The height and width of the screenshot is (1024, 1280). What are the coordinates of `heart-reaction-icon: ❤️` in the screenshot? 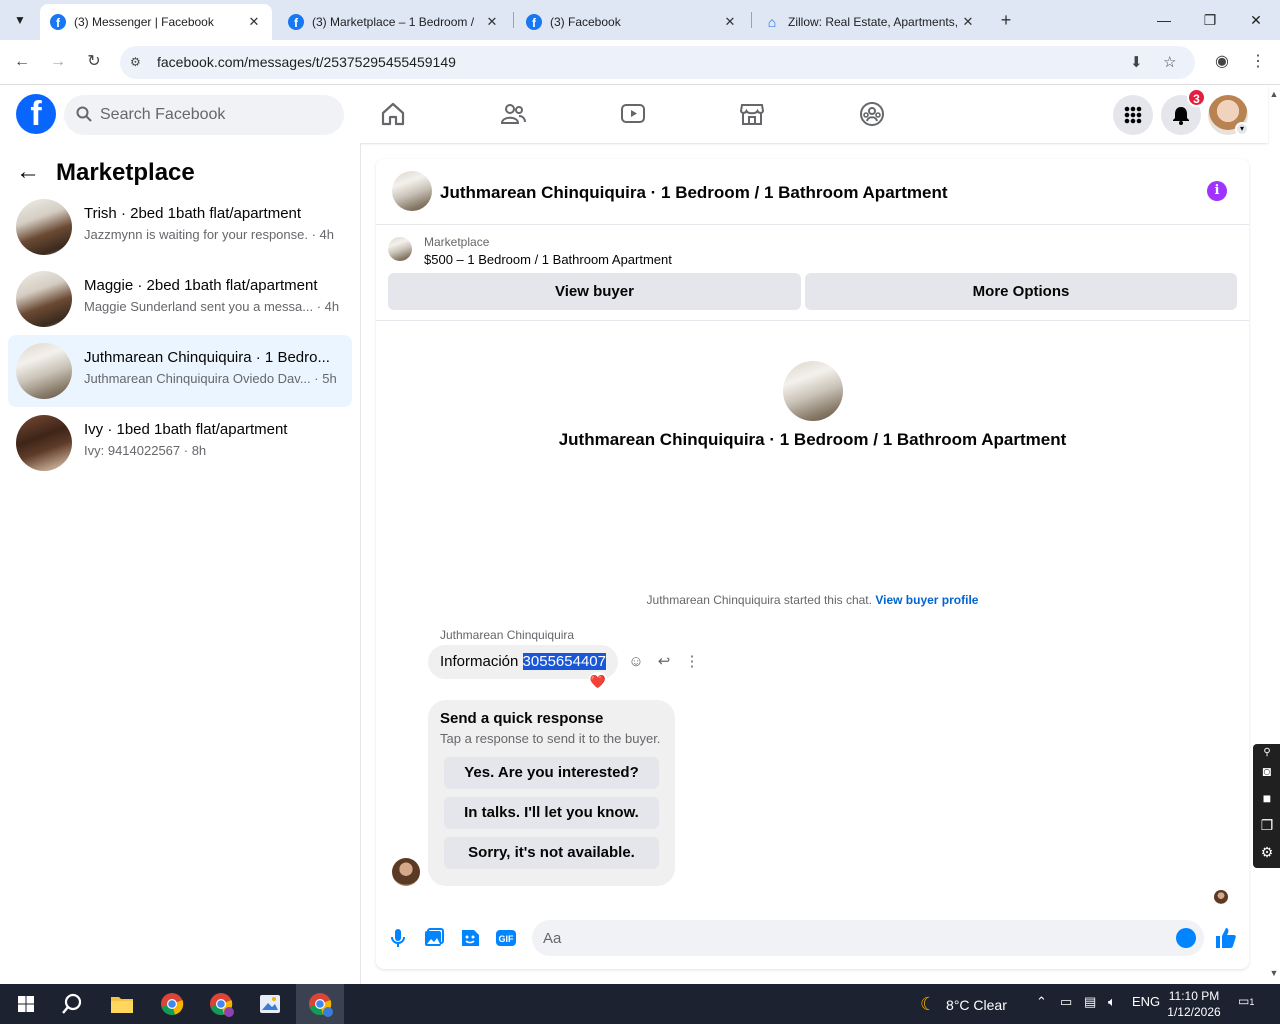 It's located at (598, 682).